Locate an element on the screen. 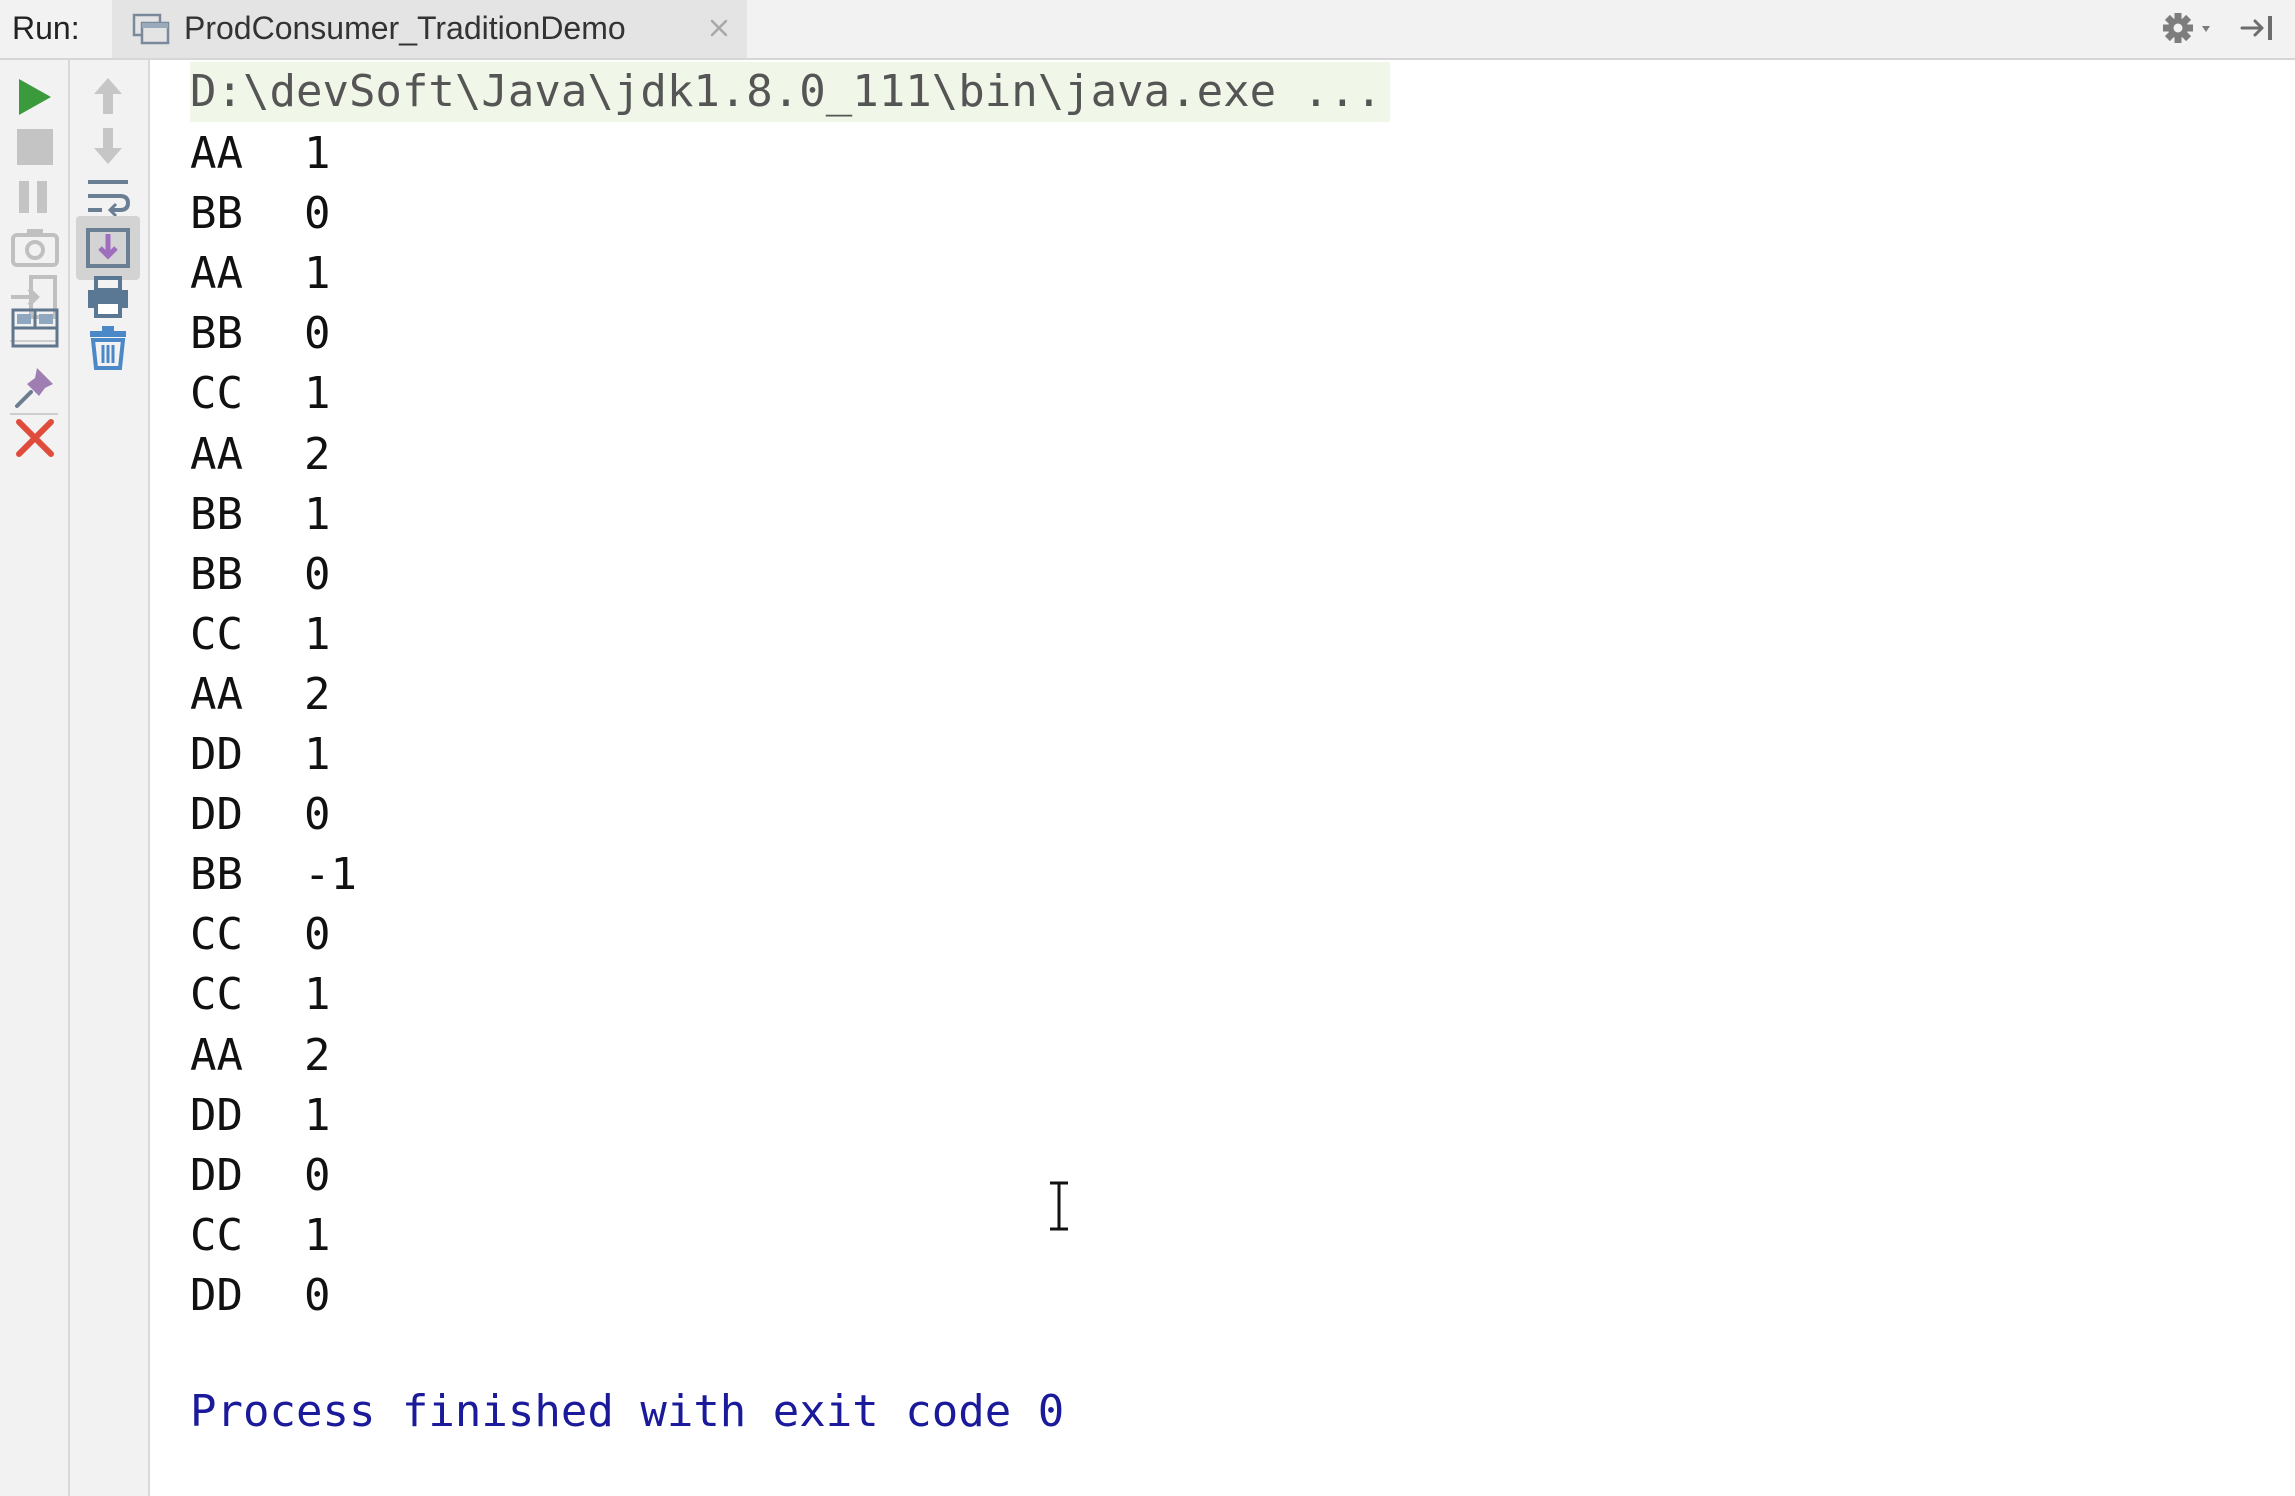 The image size is (2295, 1496). close-red-icon is located at coordinates (35, 438).